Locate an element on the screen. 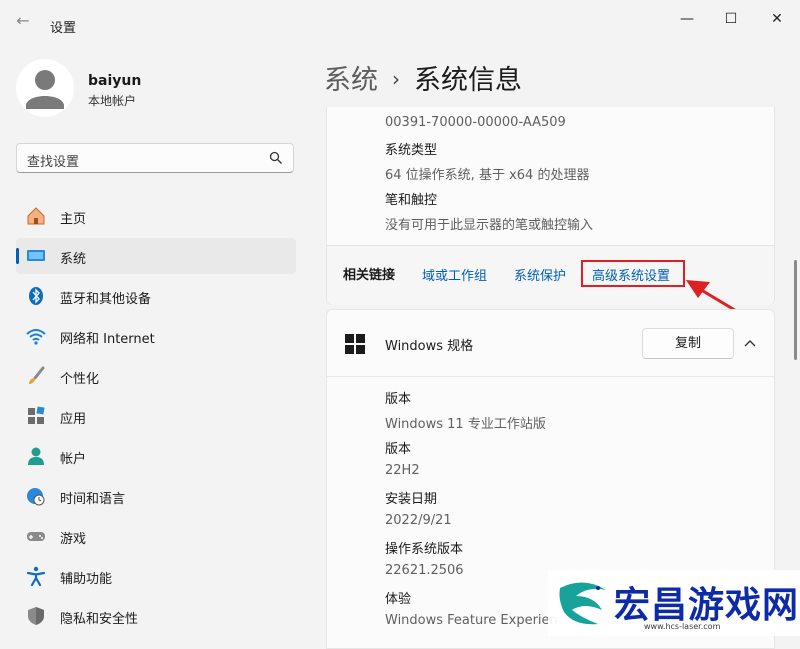  wifi-icon is located at coordinates (36, 337).